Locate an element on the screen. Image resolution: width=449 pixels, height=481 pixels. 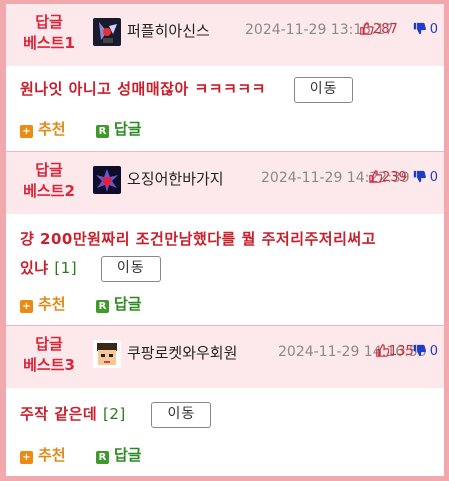
reply-content: 주작 같은데 [2] 이동 is located at coordinates (116, 414).